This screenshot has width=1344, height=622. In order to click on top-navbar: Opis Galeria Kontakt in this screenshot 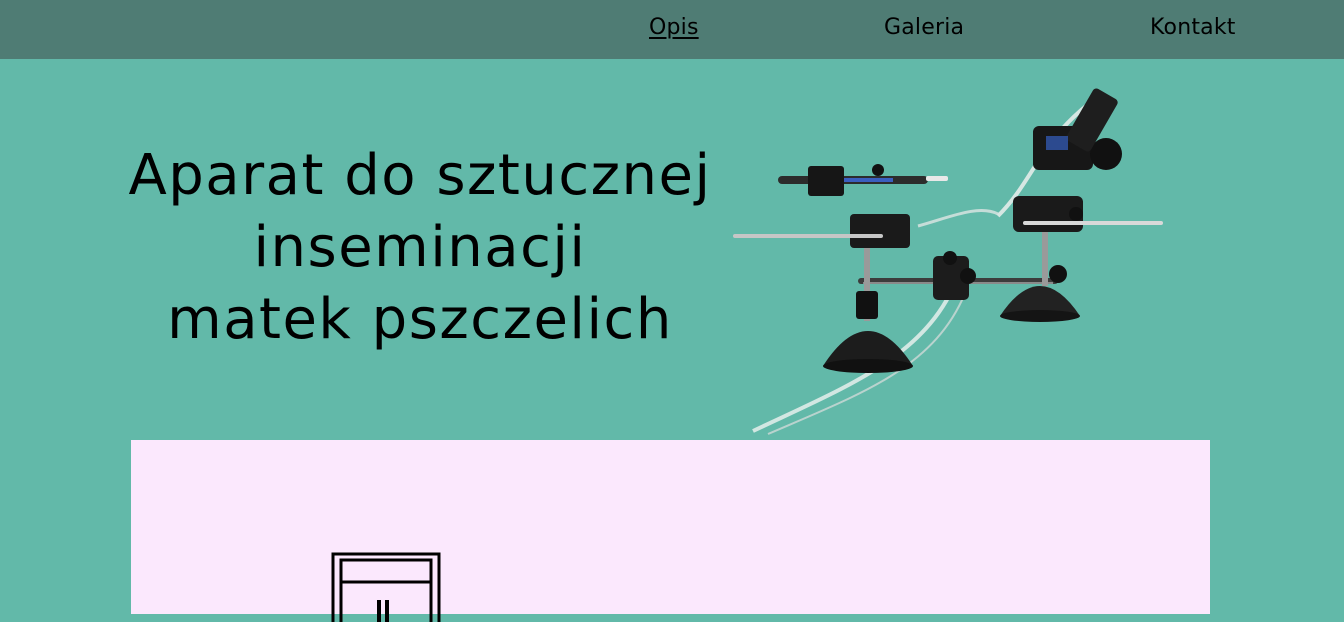, I will do `click(672, 29)`.